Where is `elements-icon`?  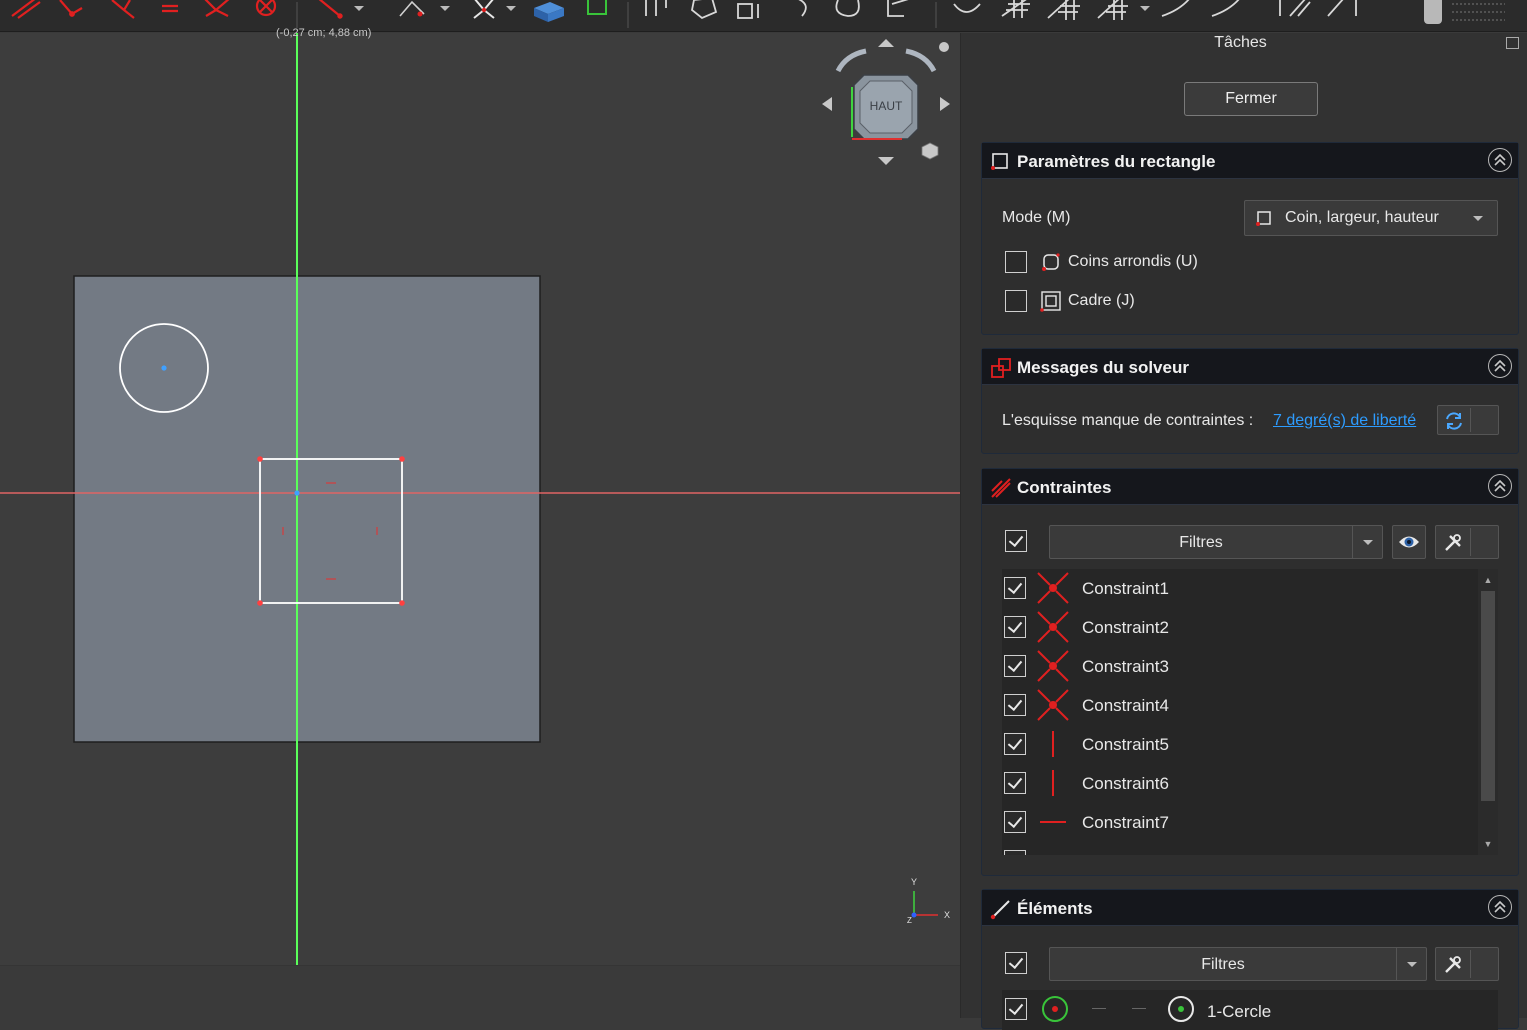
elements-icon is located at coordinates (1000, 910).